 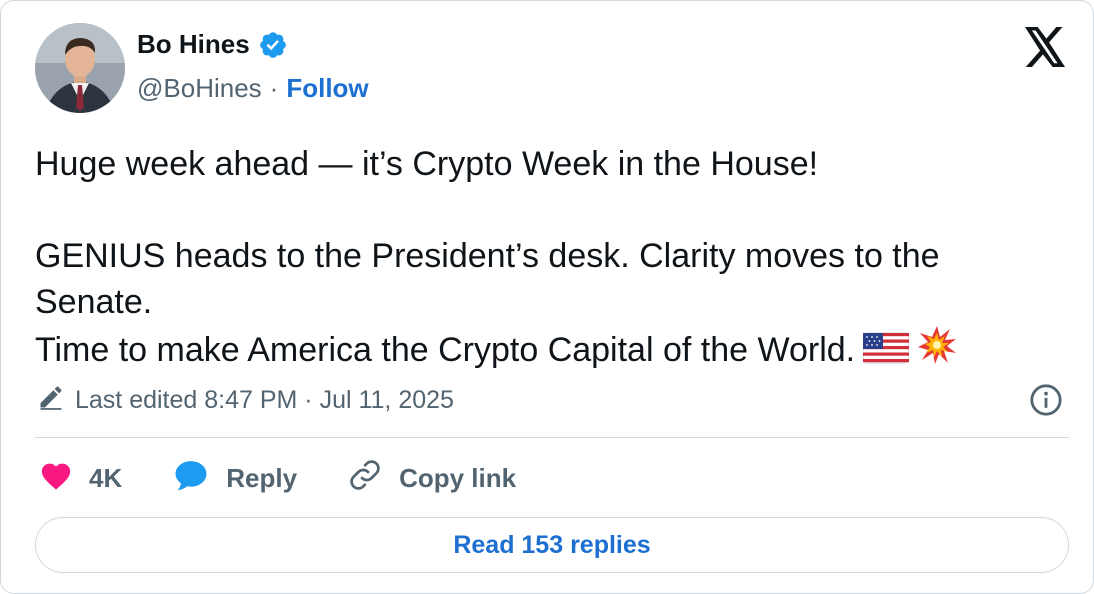 What do you see at coordinates (552, 437) in the screenshot?
I see `divider` at bounding box center [552, 437].